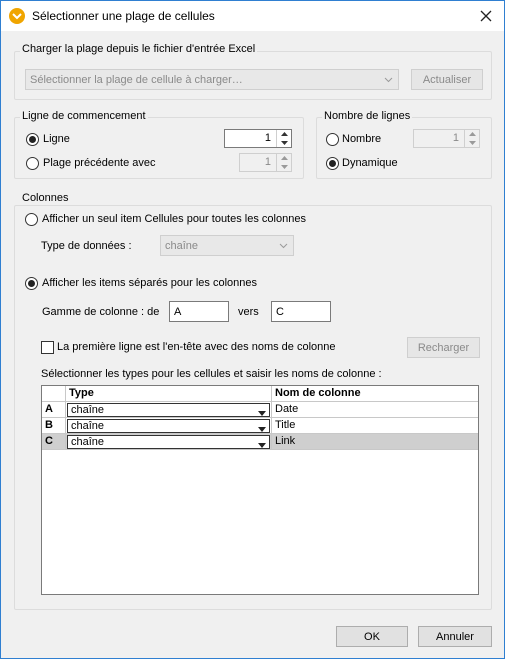 The image size is (505, 659). Describe the element at coordinates (267, 138) in the screenshot. I see `line-spinner-value: 1` at that location.